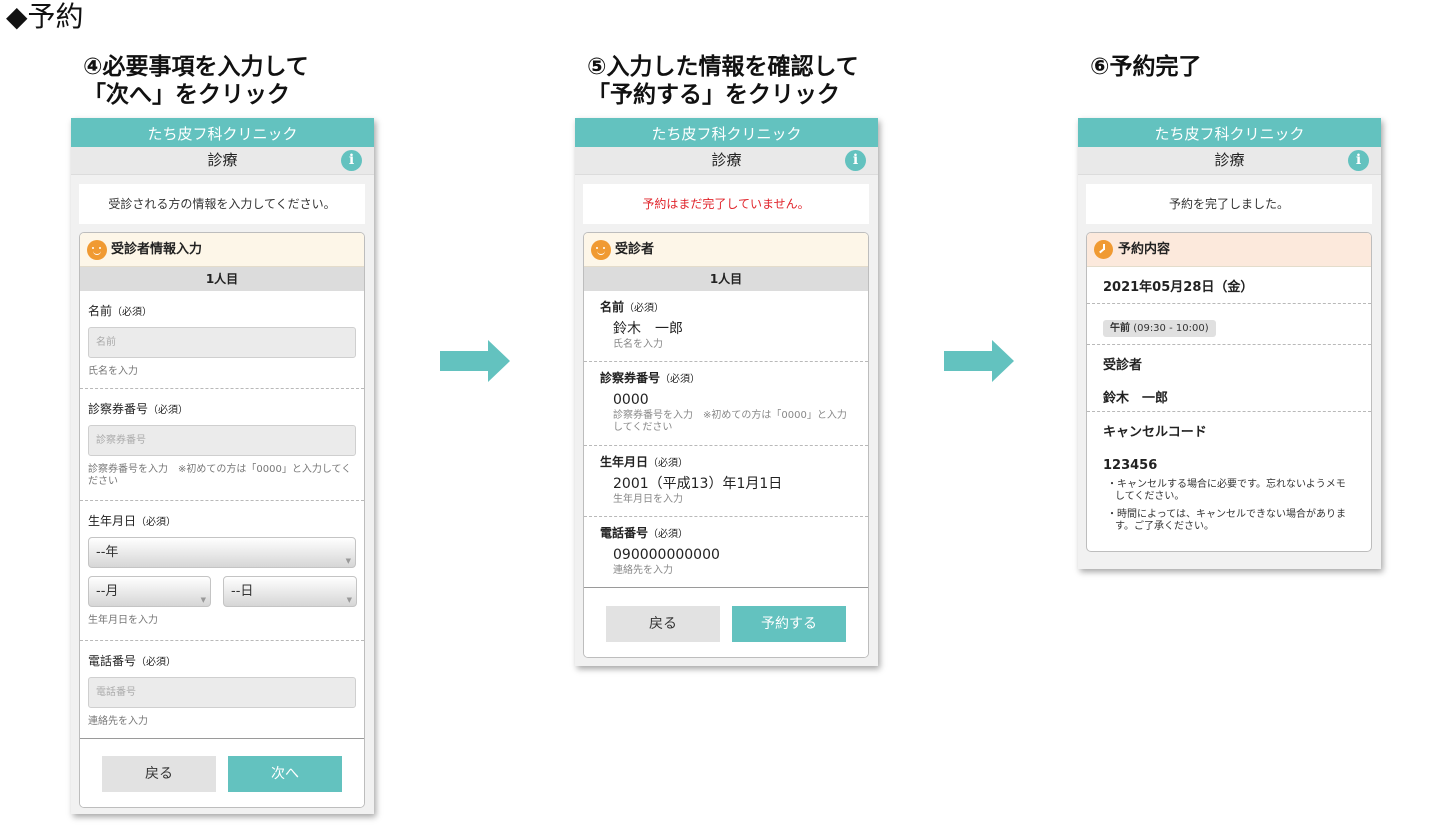  What do you see at coordinates (222, 662) in the screenshot?
I see `phone-label: 電話番号（必須）` at bounding box center [222, 662].